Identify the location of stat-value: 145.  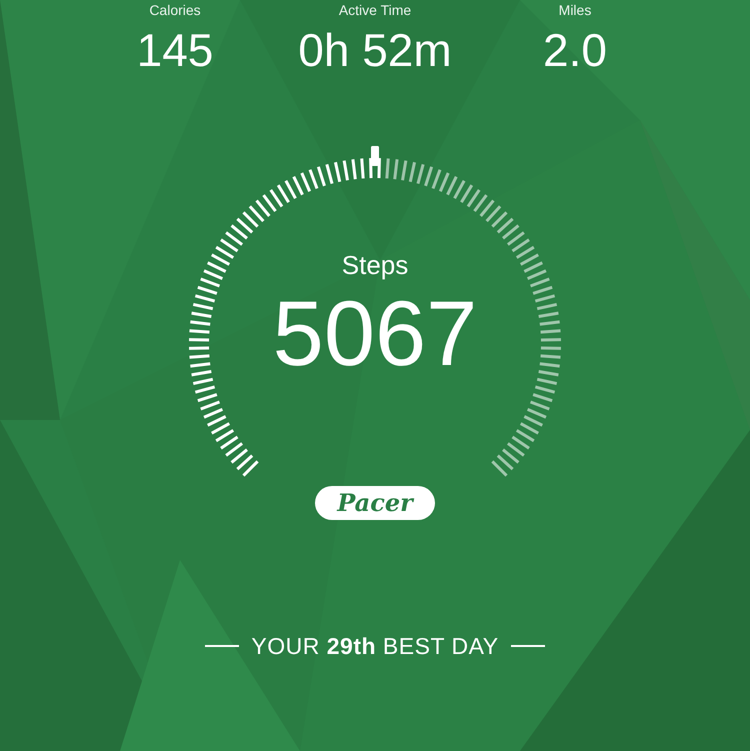
(175, 50).